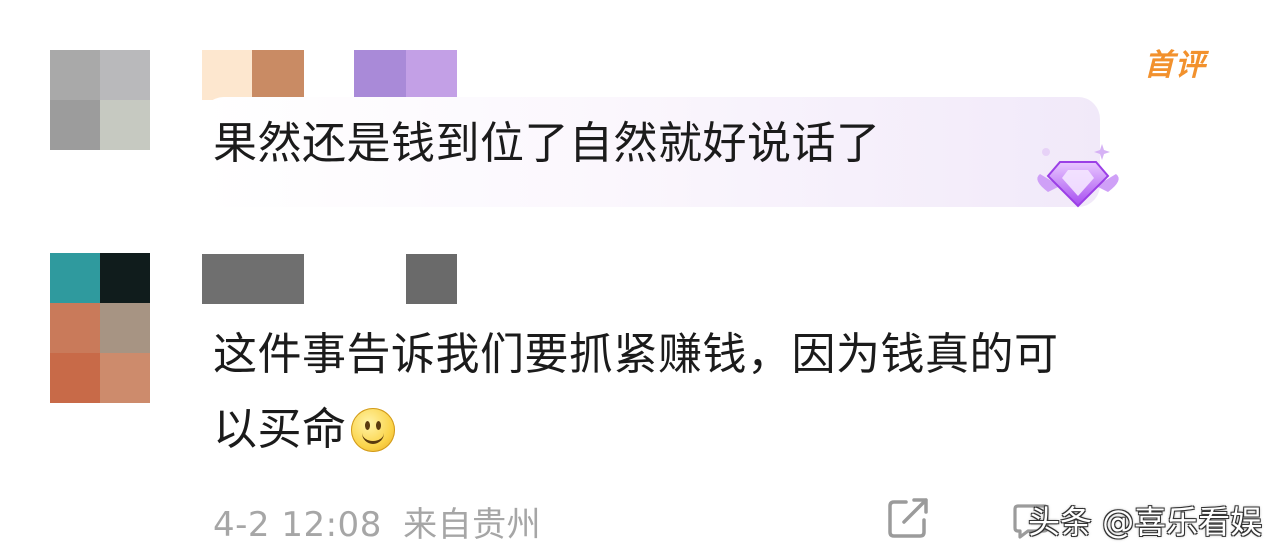 The height and width of the screenshot is (555, 1280). I want to click on watermark: 头条 @喜乐看娱, so click(1145, 522).